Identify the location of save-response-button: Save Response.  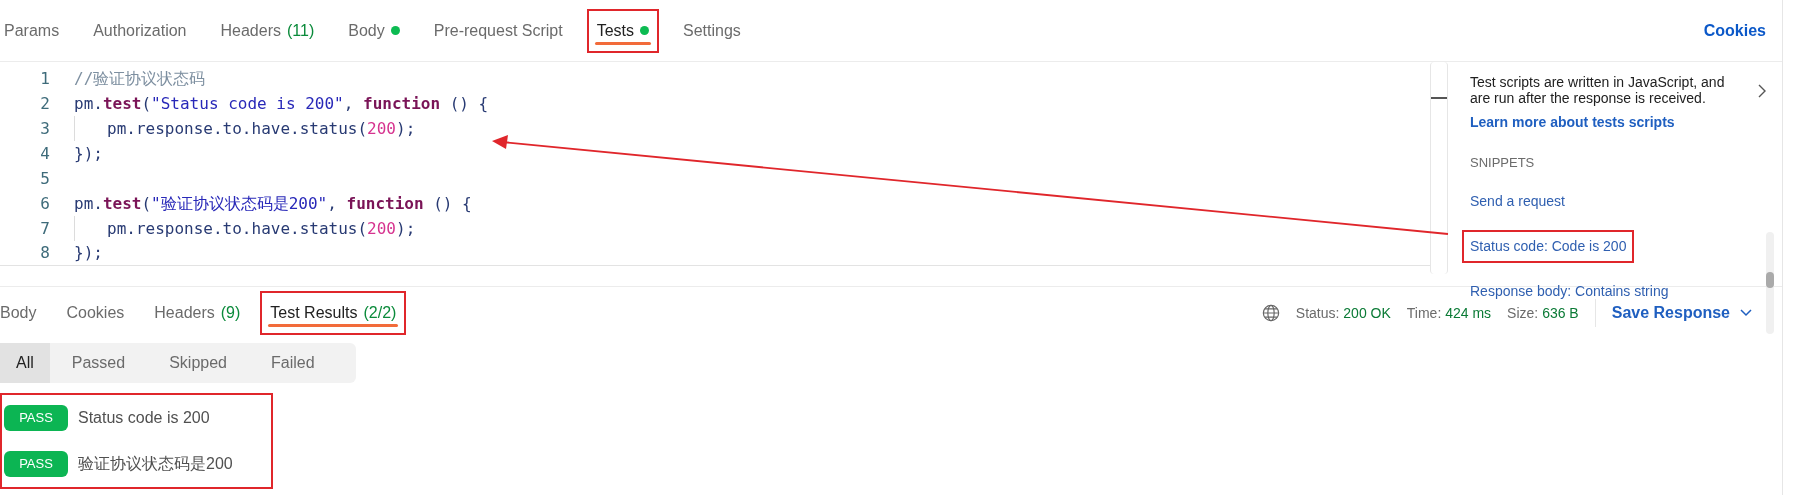
(1681, 313).